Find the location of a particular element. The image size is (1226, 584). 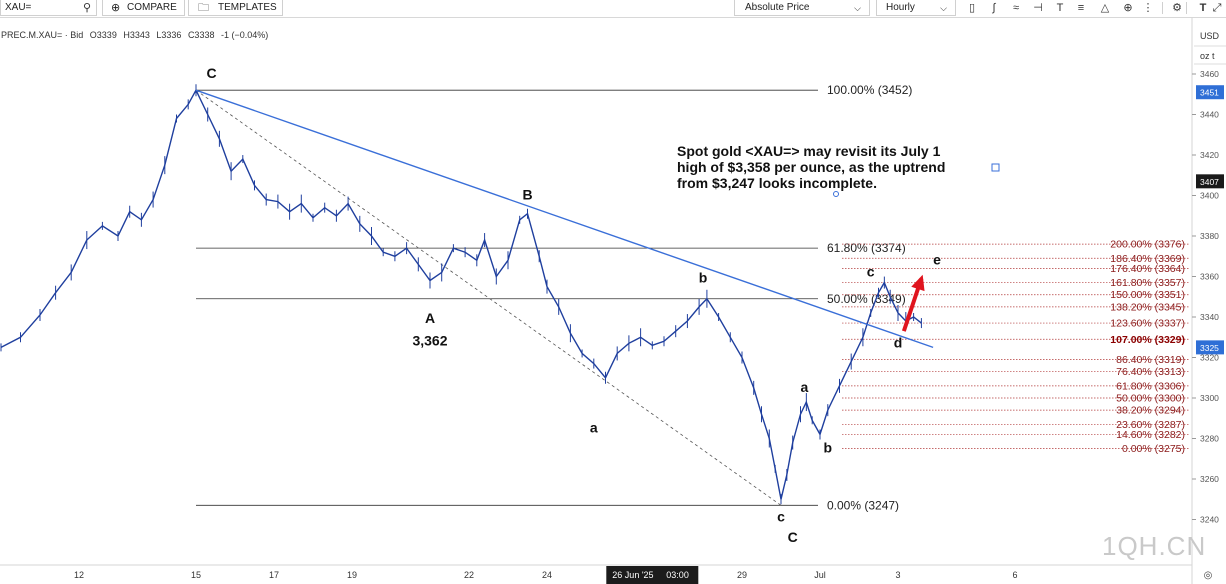

wave-label: d is located at coordinates (898, 342).